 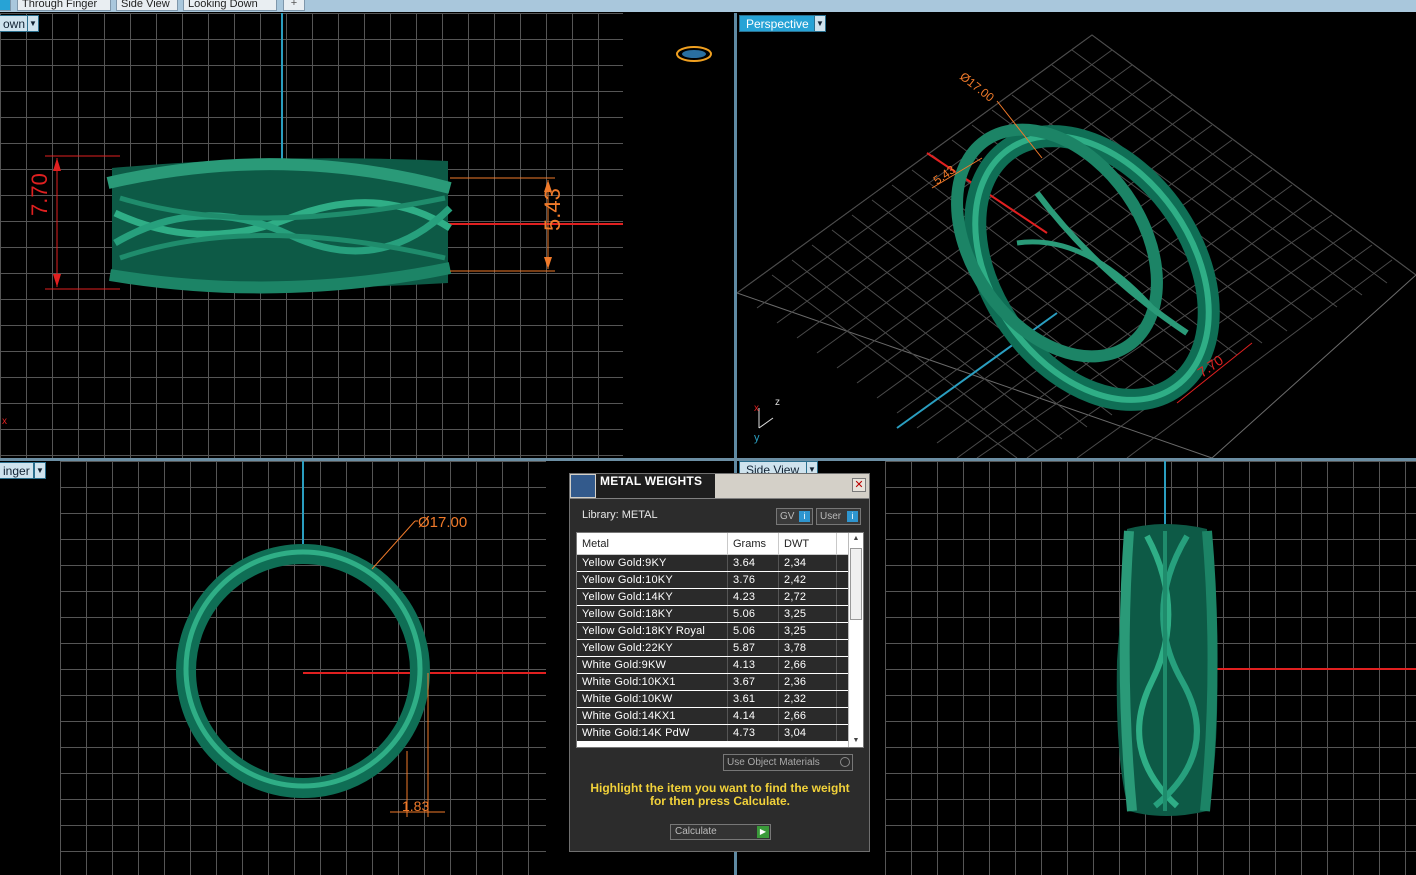 I want to click on metal-cell: Yellow Gold:22KY, so click(x=652, y=648).